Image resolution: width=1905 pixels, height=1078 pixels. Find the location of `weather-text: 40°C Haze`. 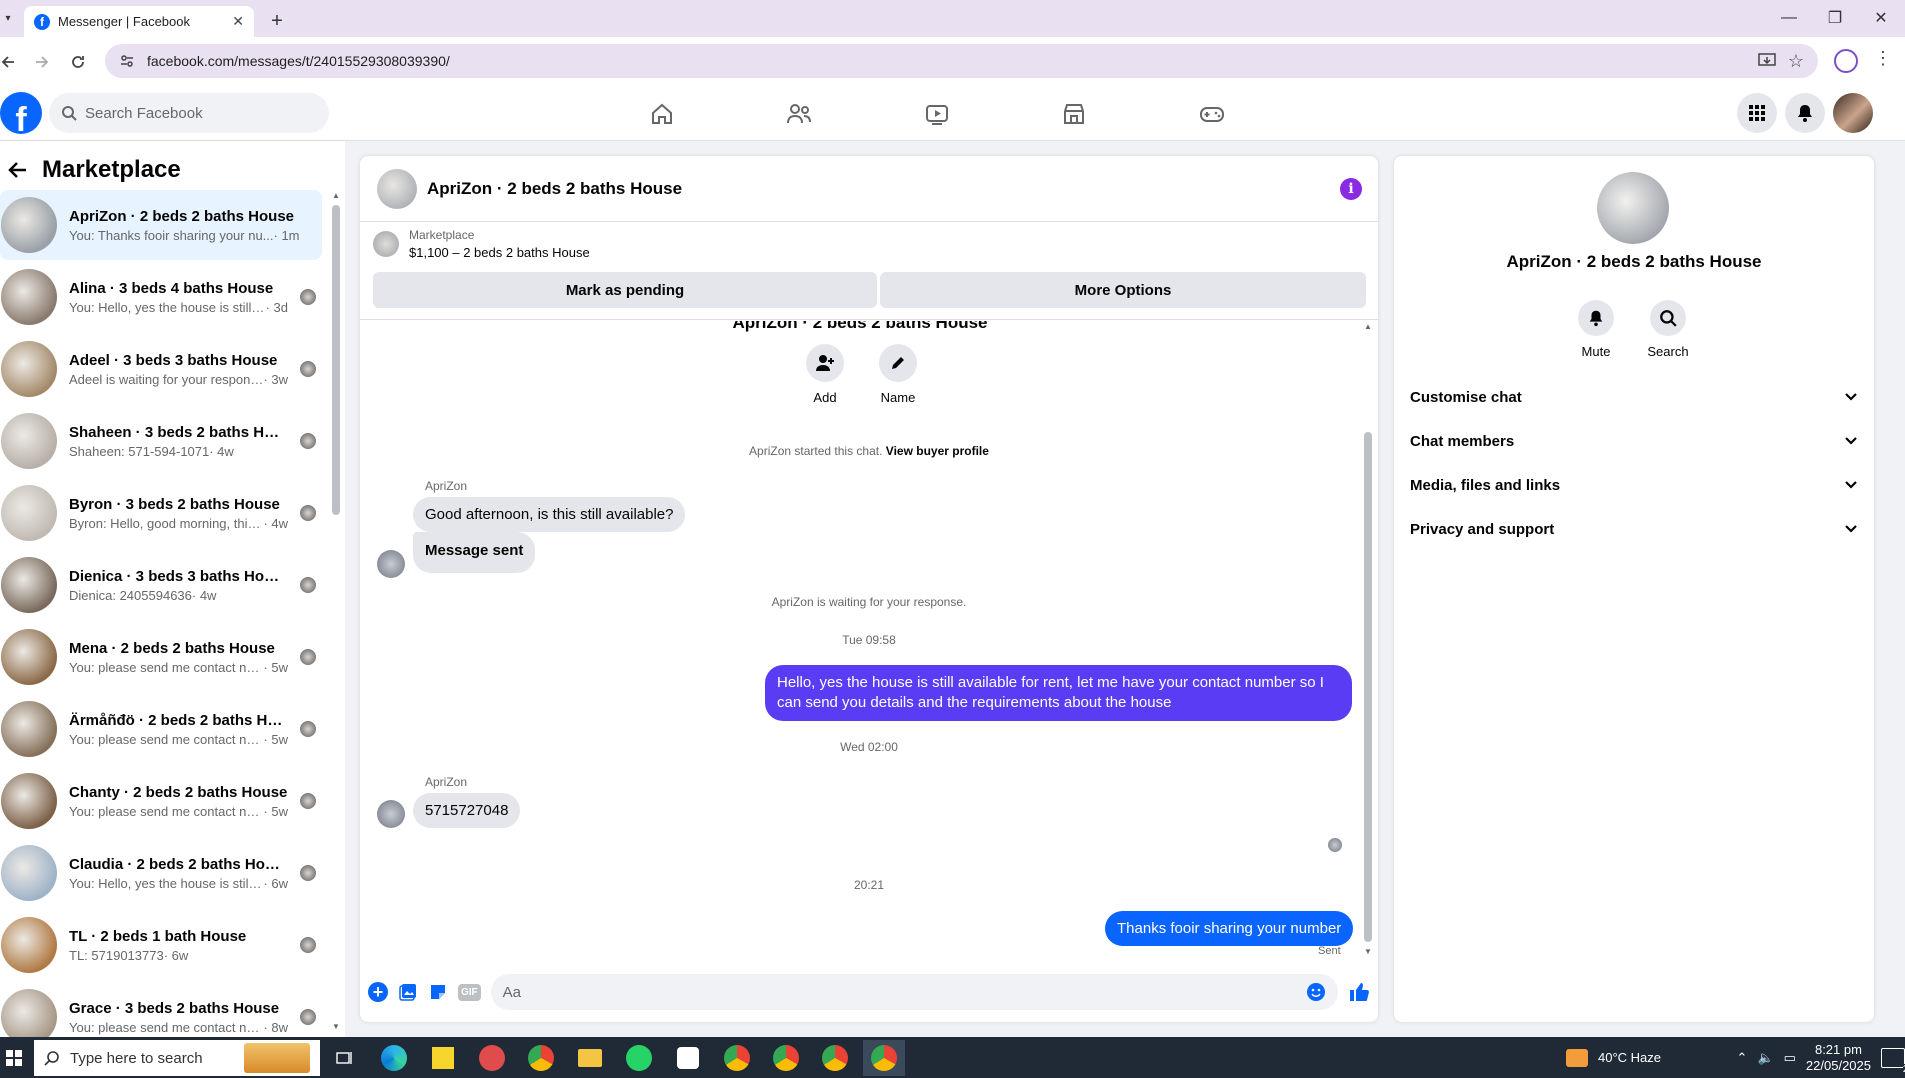

weather-text: 40°C Haze is located at coordinates (1629, 1057).